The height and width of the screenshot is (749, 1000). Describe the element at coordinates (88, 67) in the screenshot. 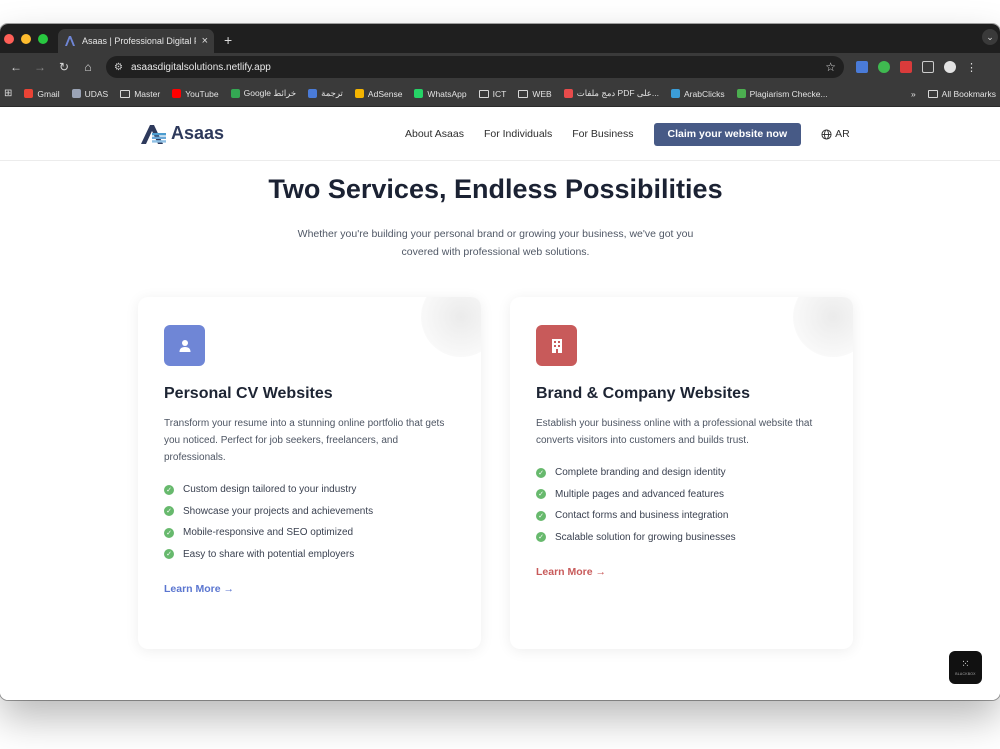

I see `home-icon: ⌂` at that location.